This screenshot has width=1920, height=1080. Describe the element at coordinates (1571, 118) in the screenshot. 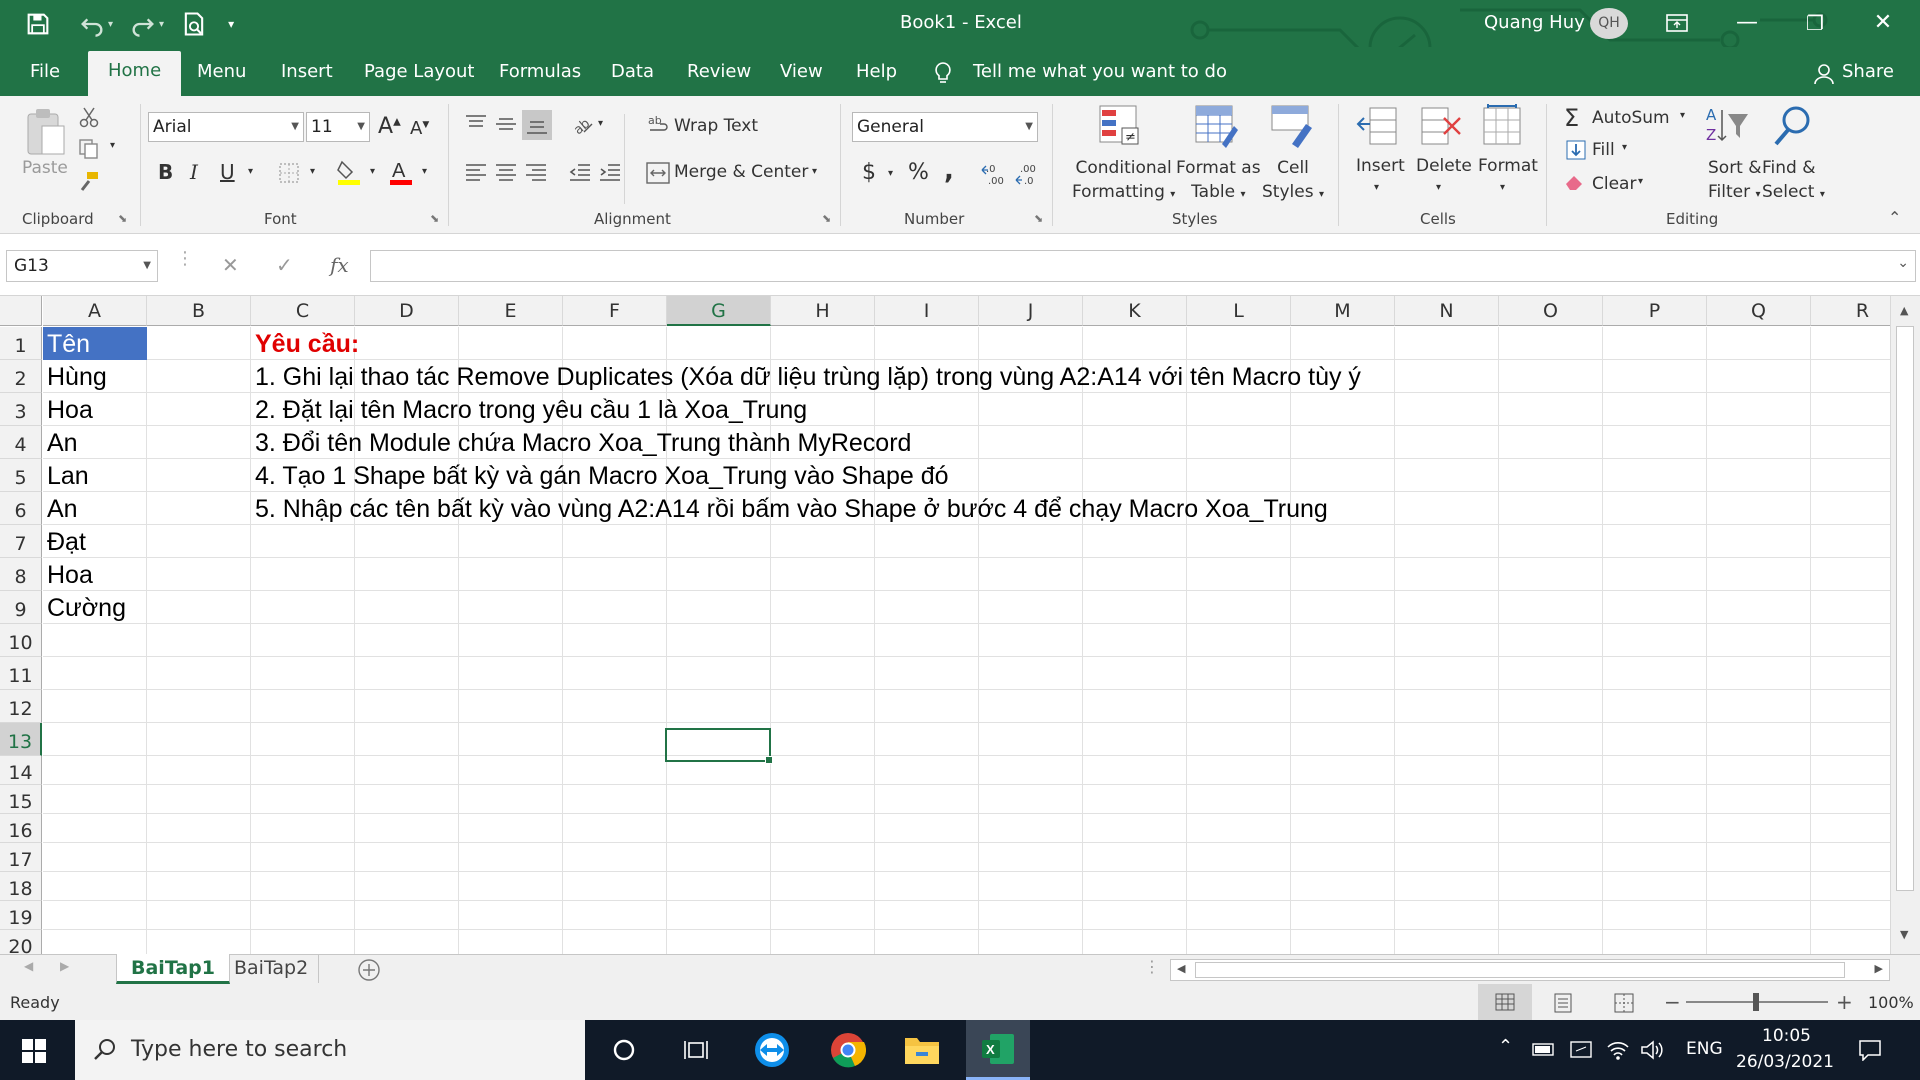

I see `autosum-icon: Σ` at that location.